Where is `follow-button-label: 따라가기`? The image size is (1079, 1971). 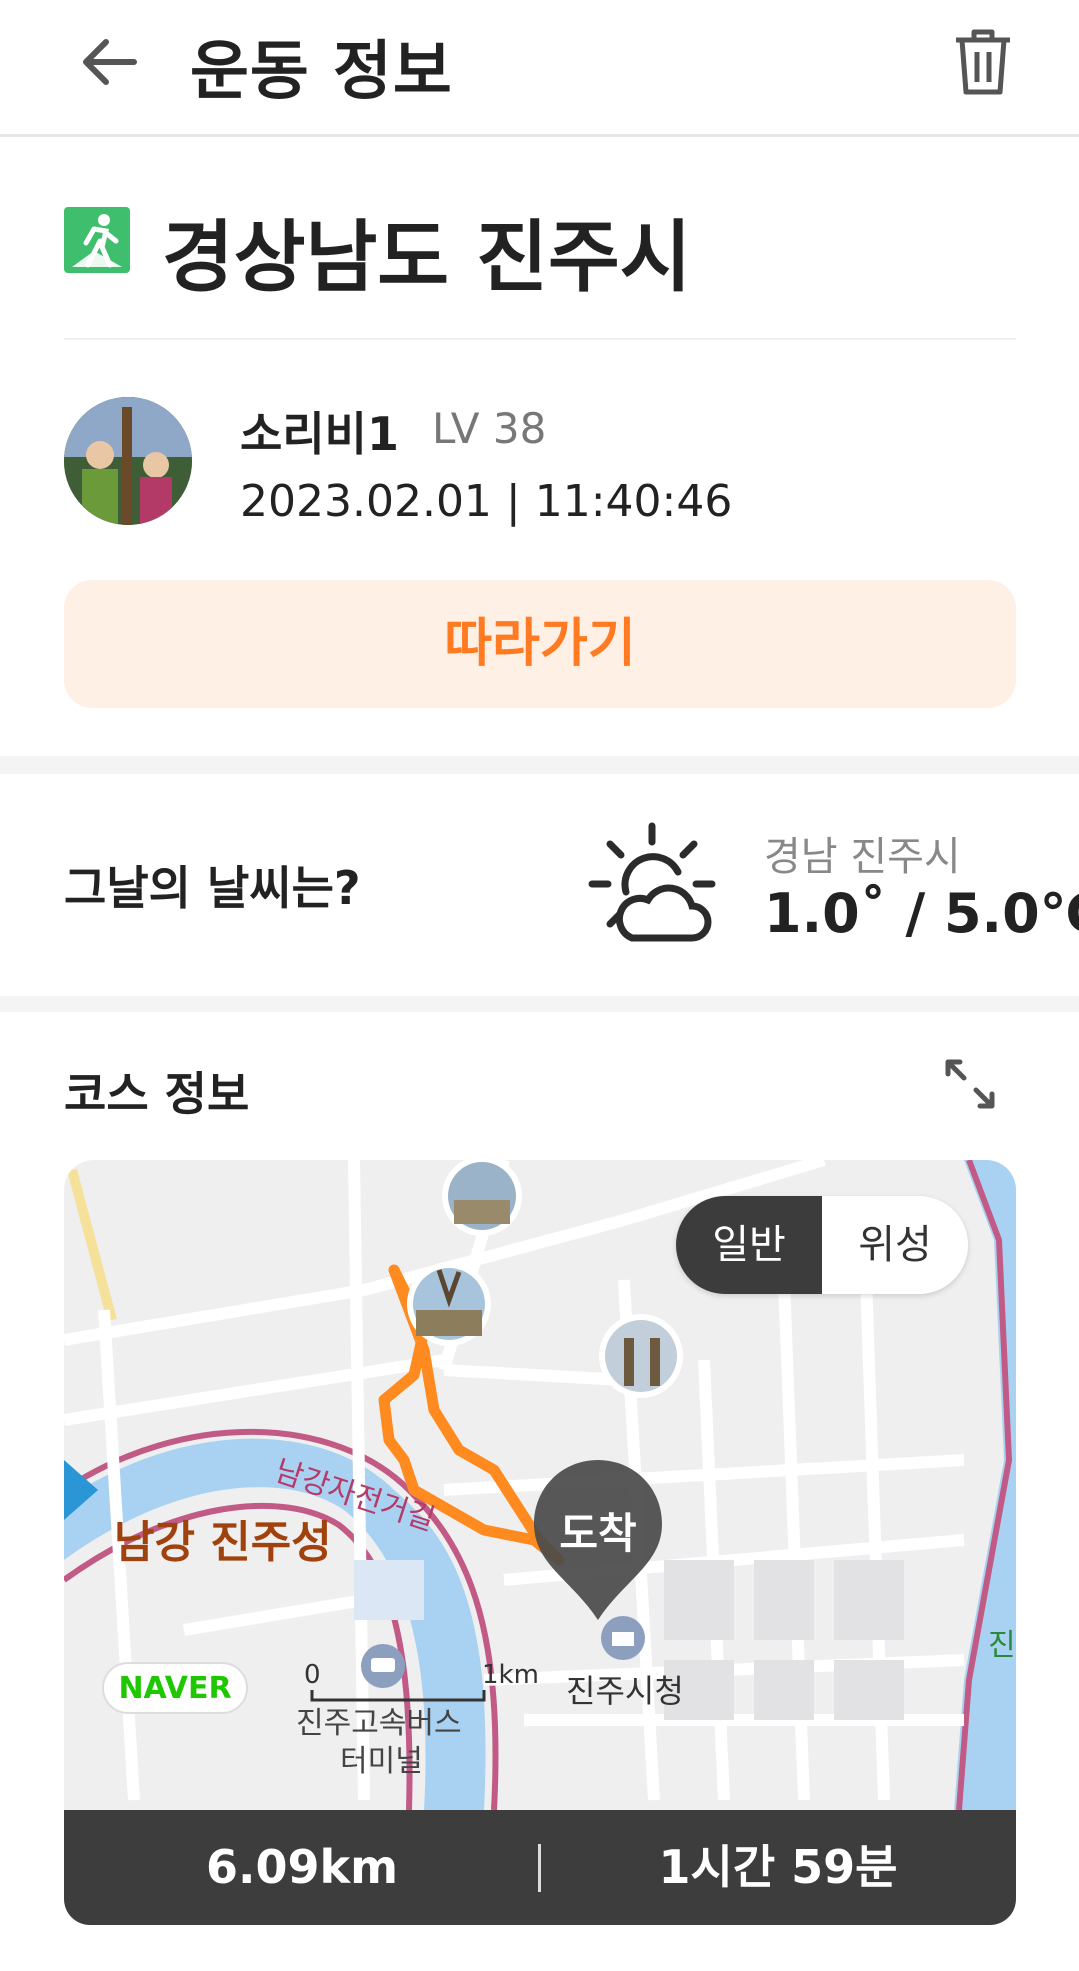 follow-button-label: 따라가기 is located at coordinates (540, 644).